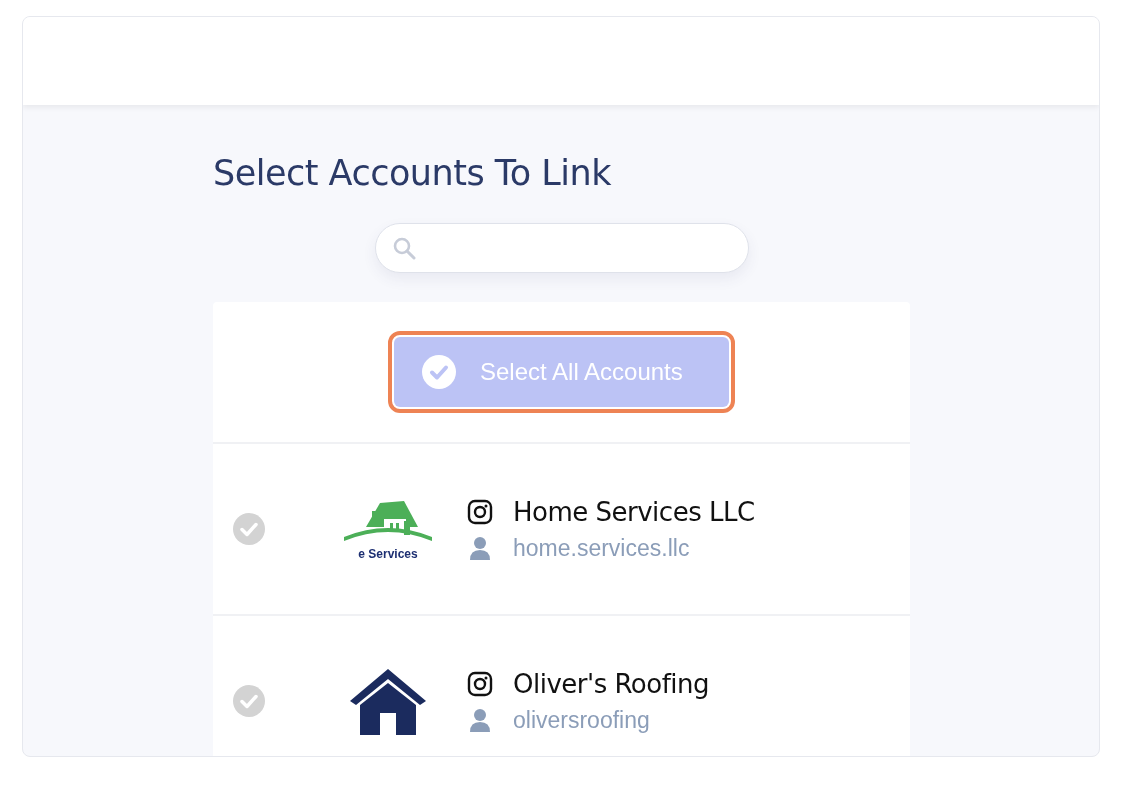 This screenshot has width=1122, height=790. What do you see at coordinates (562, 248) in the screenshot?
I see `search-field` at bounding box center [562, 248].